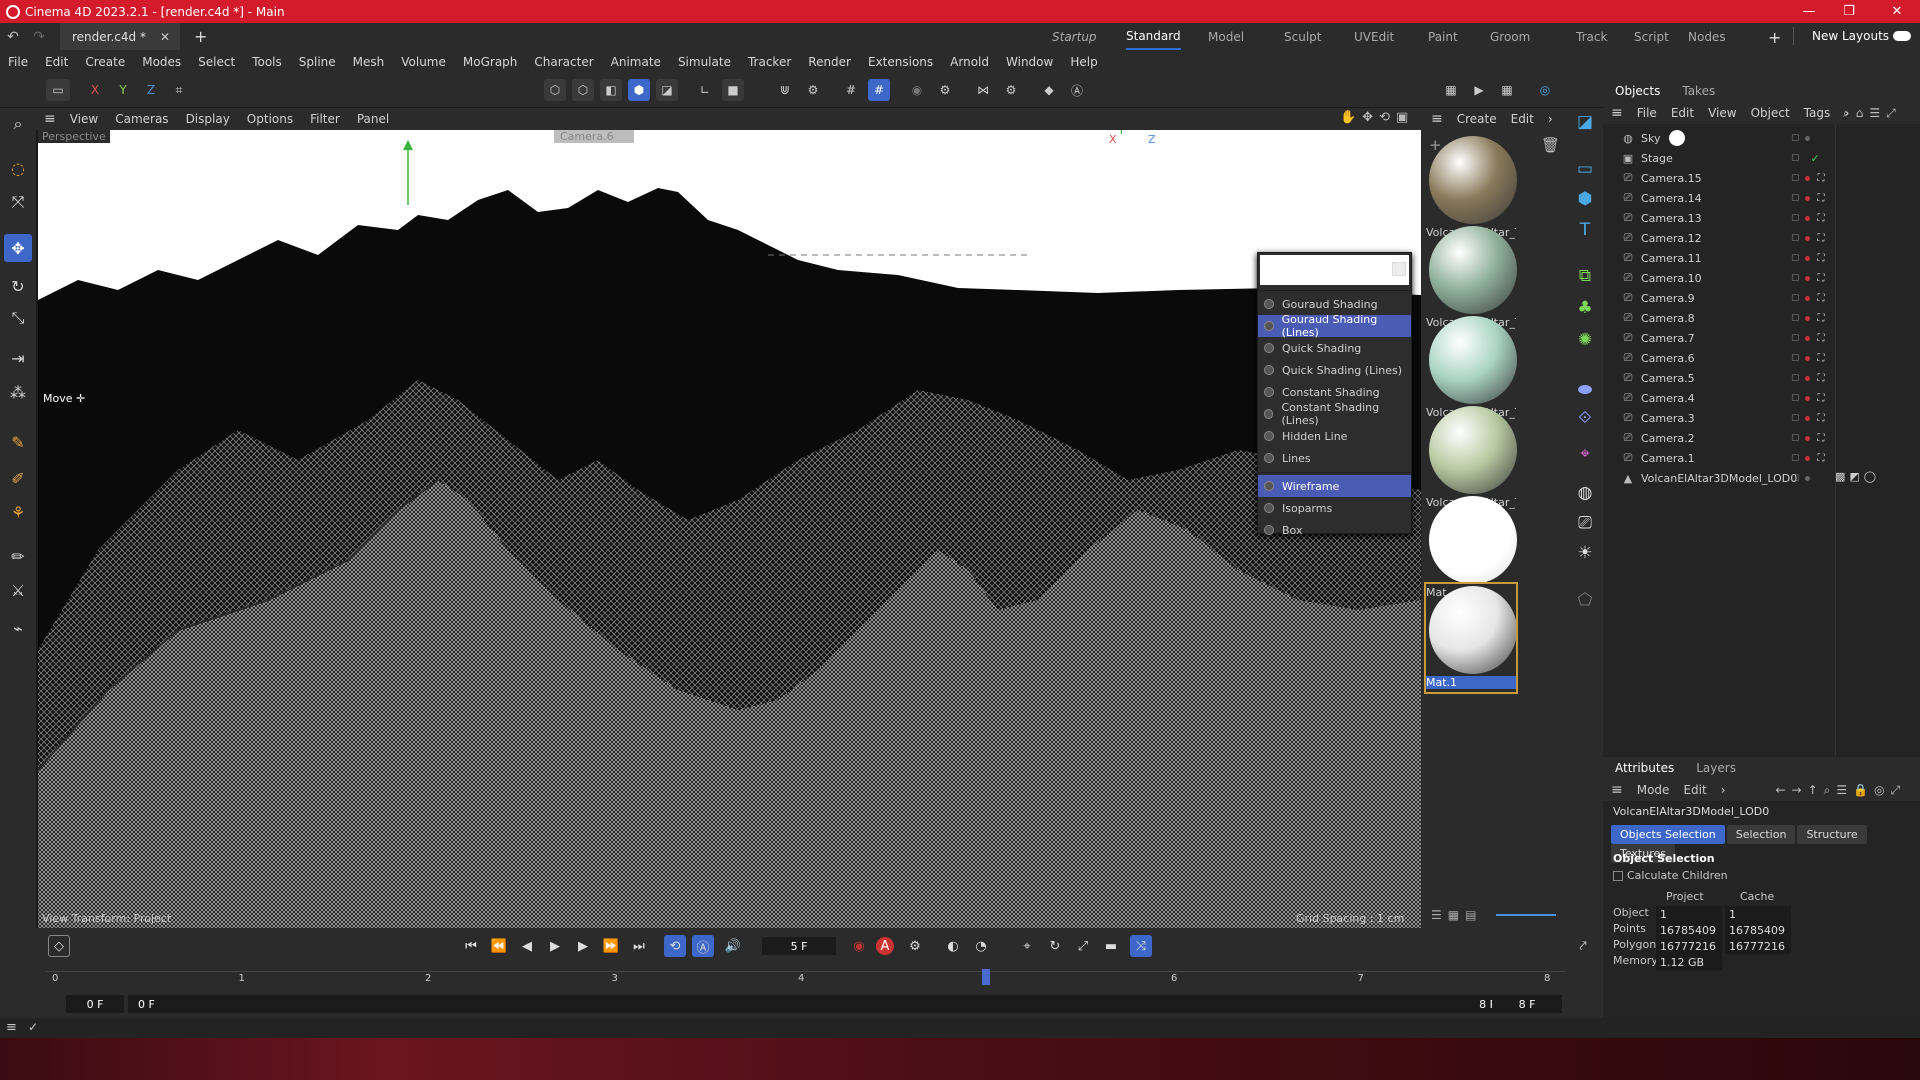 The height and width of the screenshot is (1080, 1920). I want to click on grid-snap-icon: #, so click(851, 90).